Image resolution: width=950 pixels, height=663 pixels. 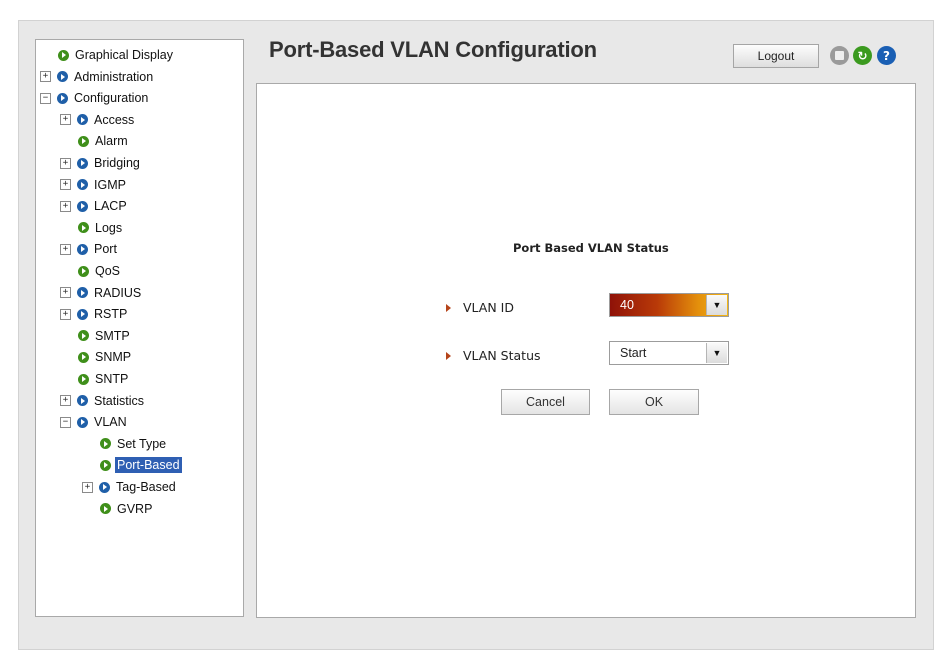 What do you see at coordinates (633, 353) in the screenshot?
I see `vlan-status-value: Start` at bounding box center [633, 353].